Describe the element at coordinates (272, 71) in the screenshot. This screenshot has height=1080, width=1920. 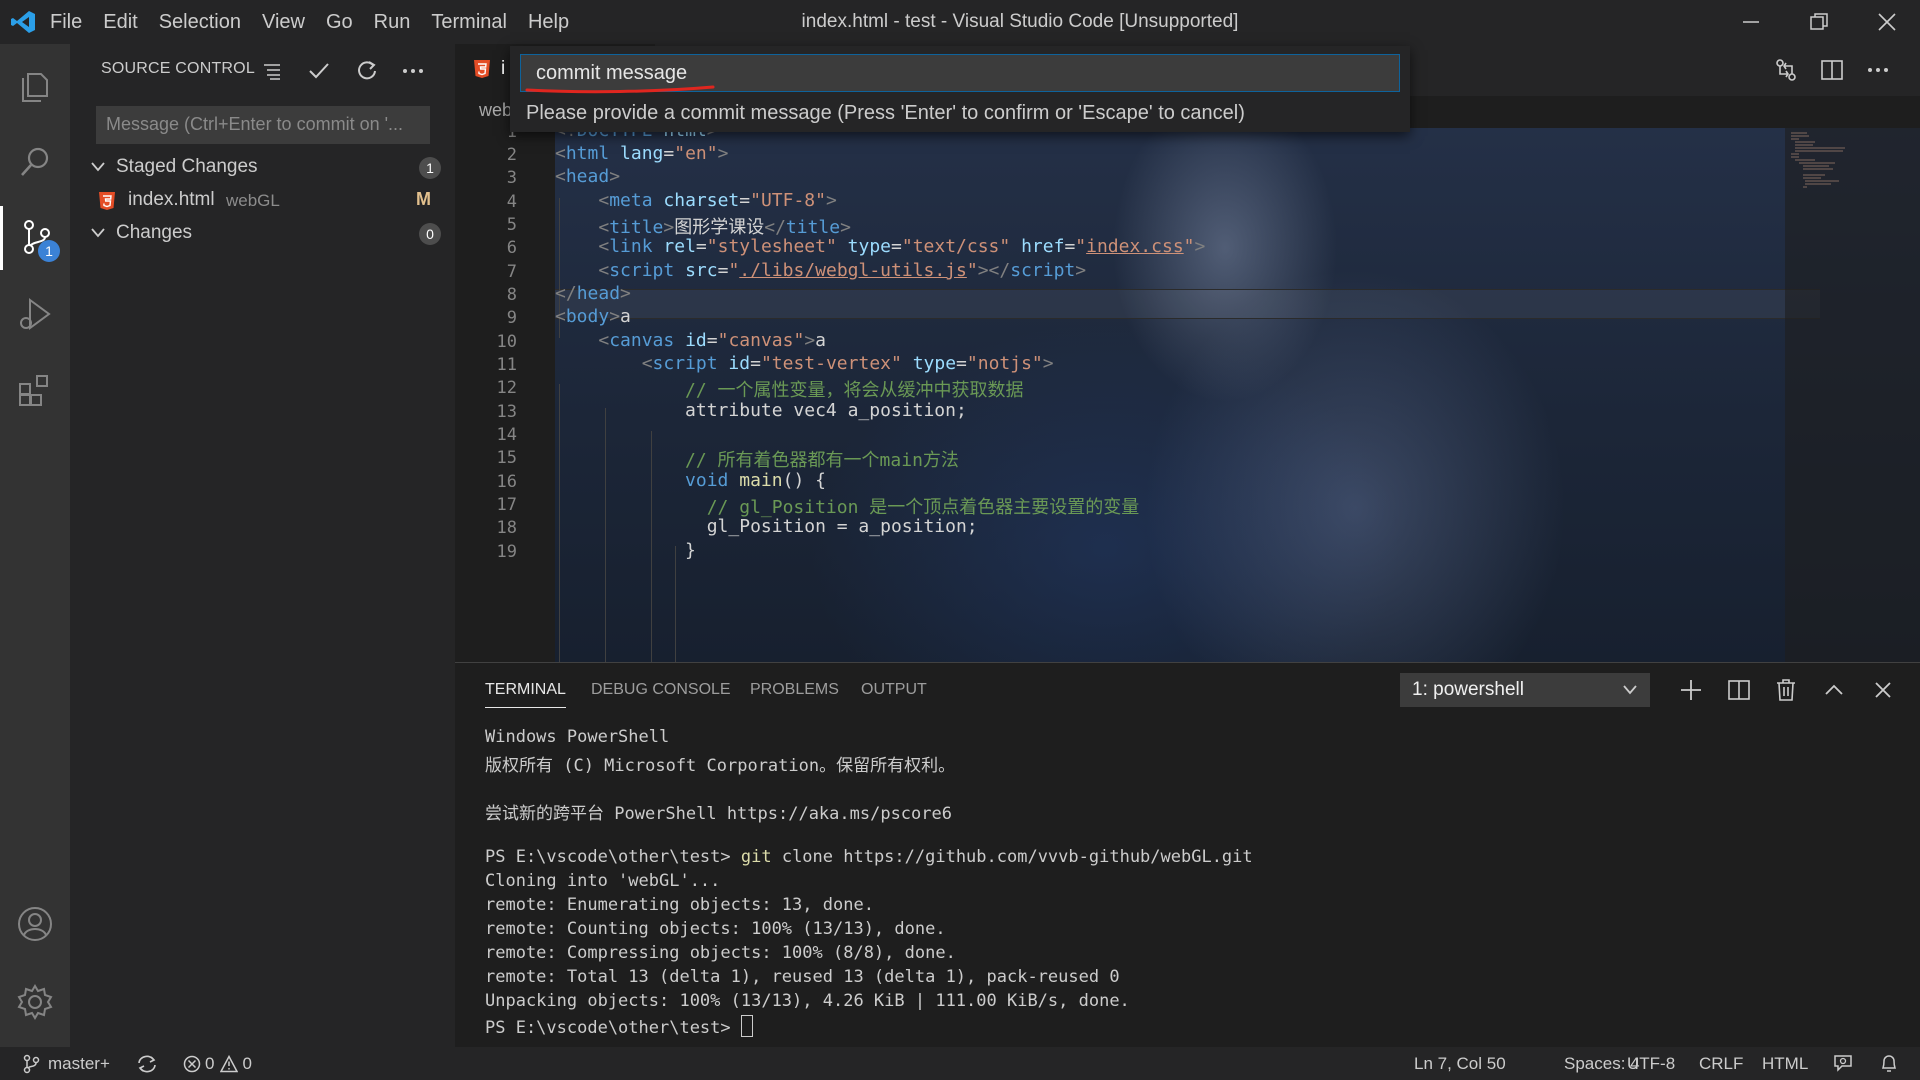
I see `view-as-tree-button` at that location.